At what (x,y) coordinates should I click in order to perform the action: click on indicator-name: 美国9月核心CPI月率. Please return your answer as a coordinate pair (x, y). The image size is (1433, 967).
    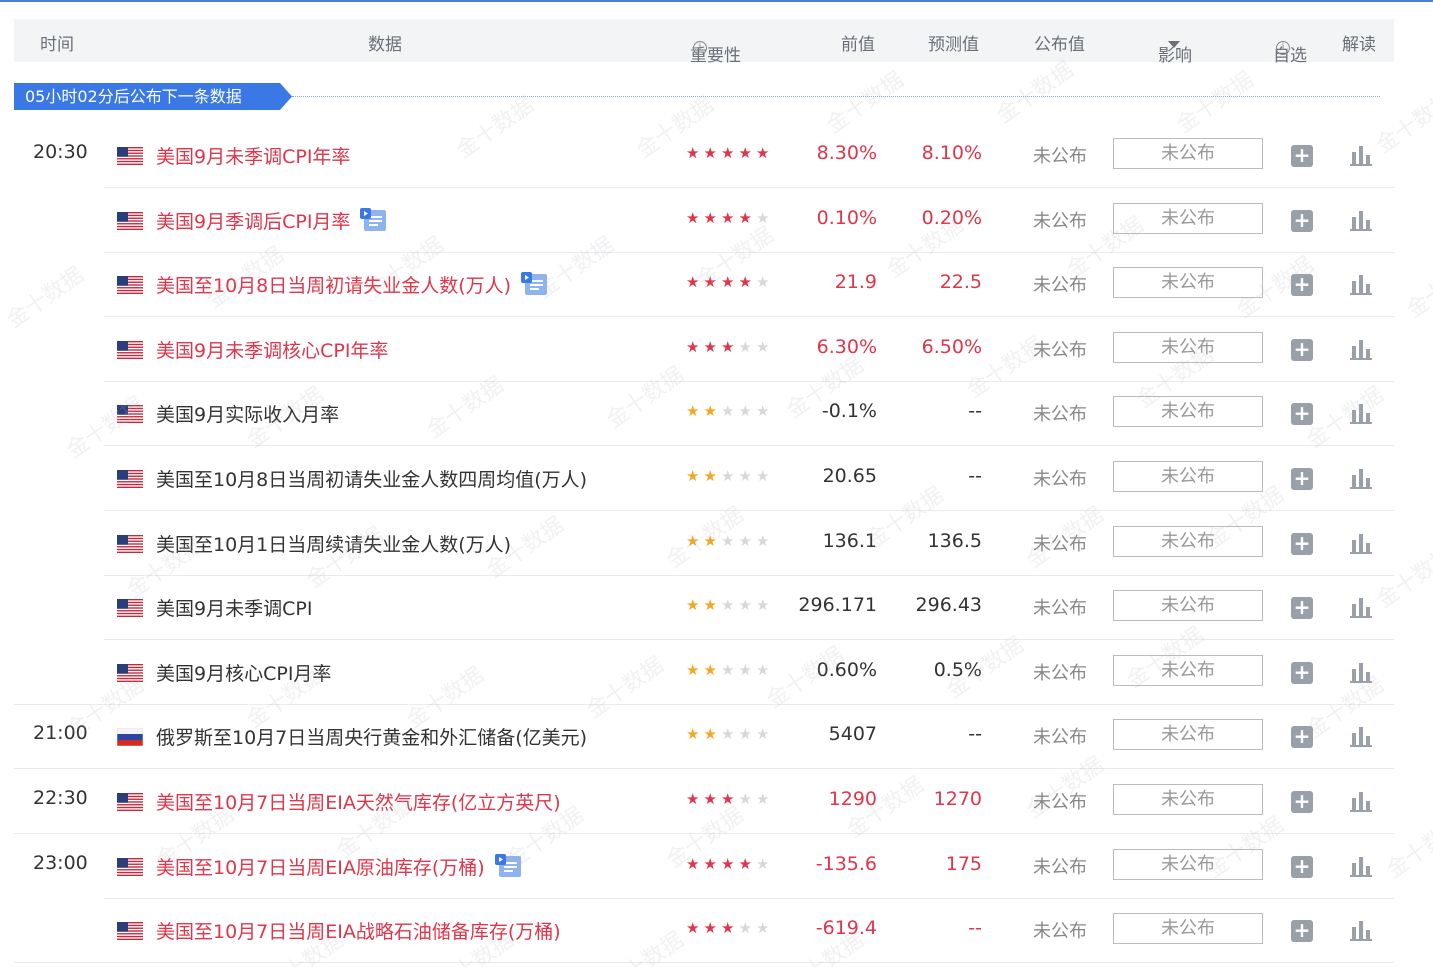
    Looking at the image, I should click on (243, 672).